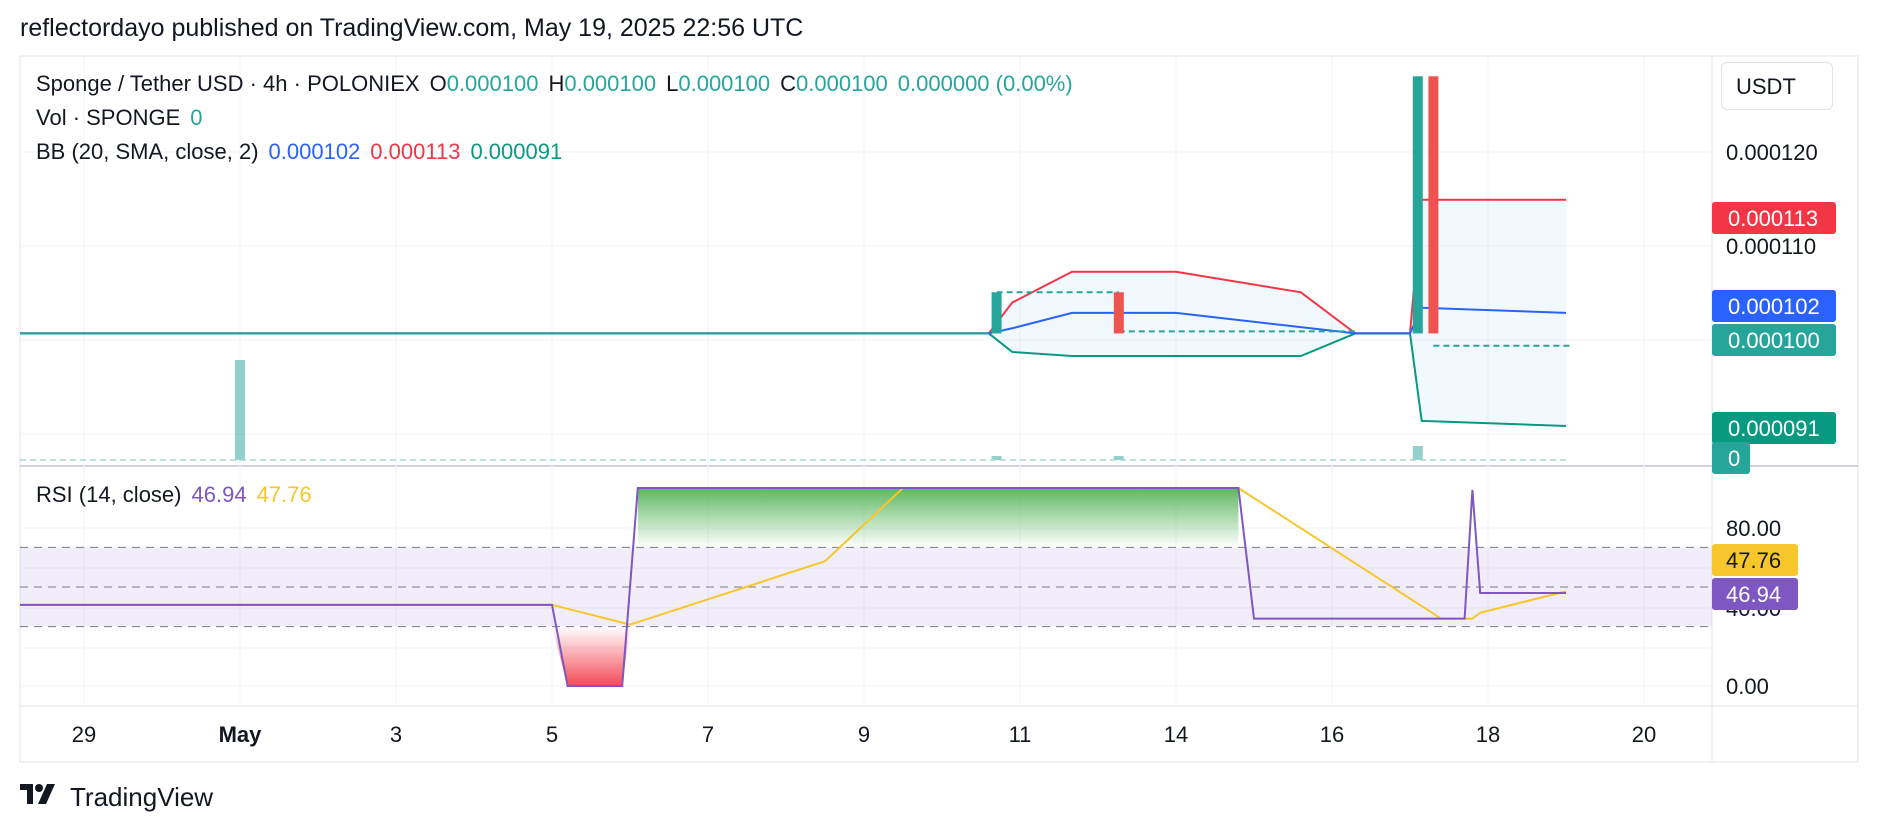 The image size is (1878, 832). I want to click on rsi-tick: 80.00, so click(1753, 528).